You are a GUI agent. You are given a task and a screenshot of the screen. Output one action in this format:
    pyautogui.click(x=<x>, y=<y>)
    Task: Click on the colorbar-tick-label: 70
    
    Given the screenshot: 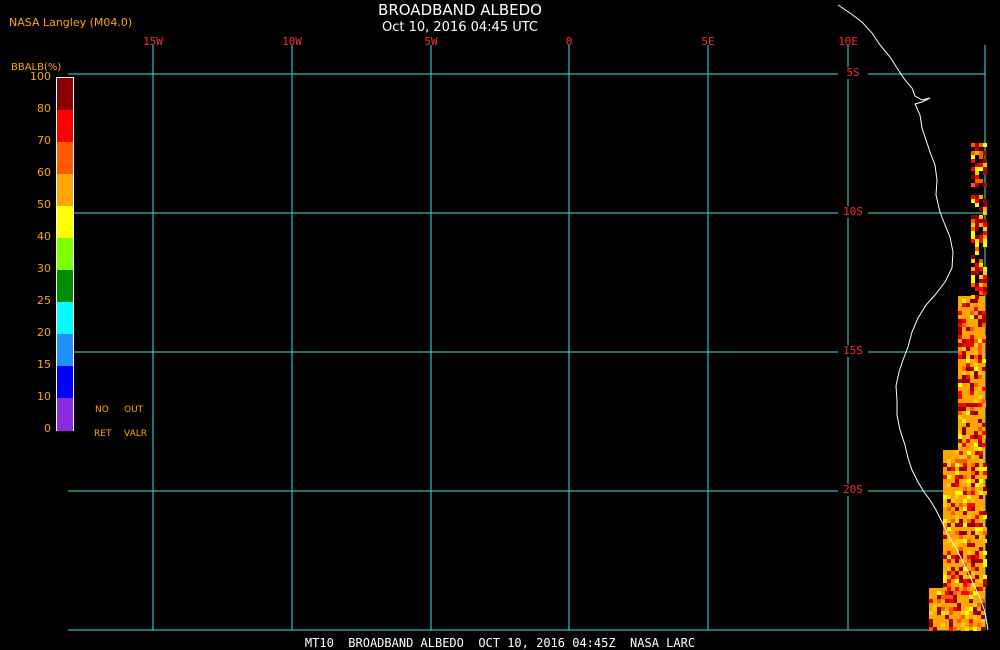 What is the action you would take?
    pyautogui.click(x=44, y=140)
    